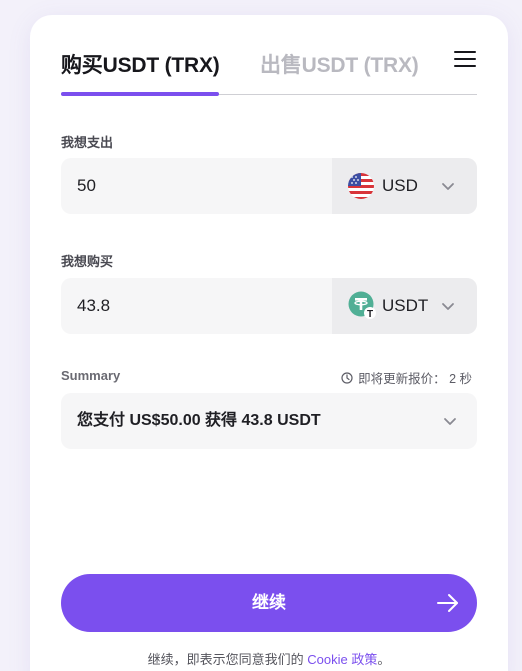  I want to click on receive-field: T USDT, so click(269, 306).